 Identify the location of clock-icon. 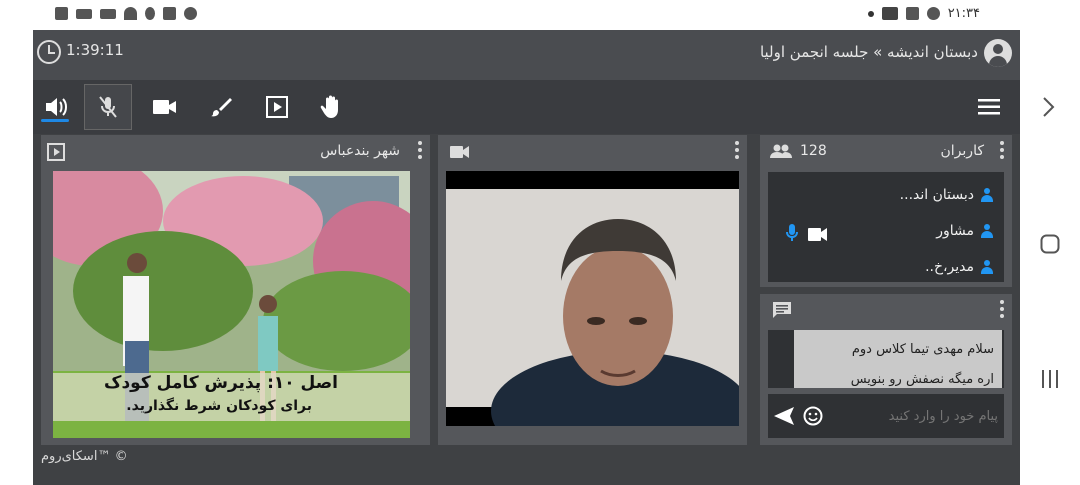
(49, 52).